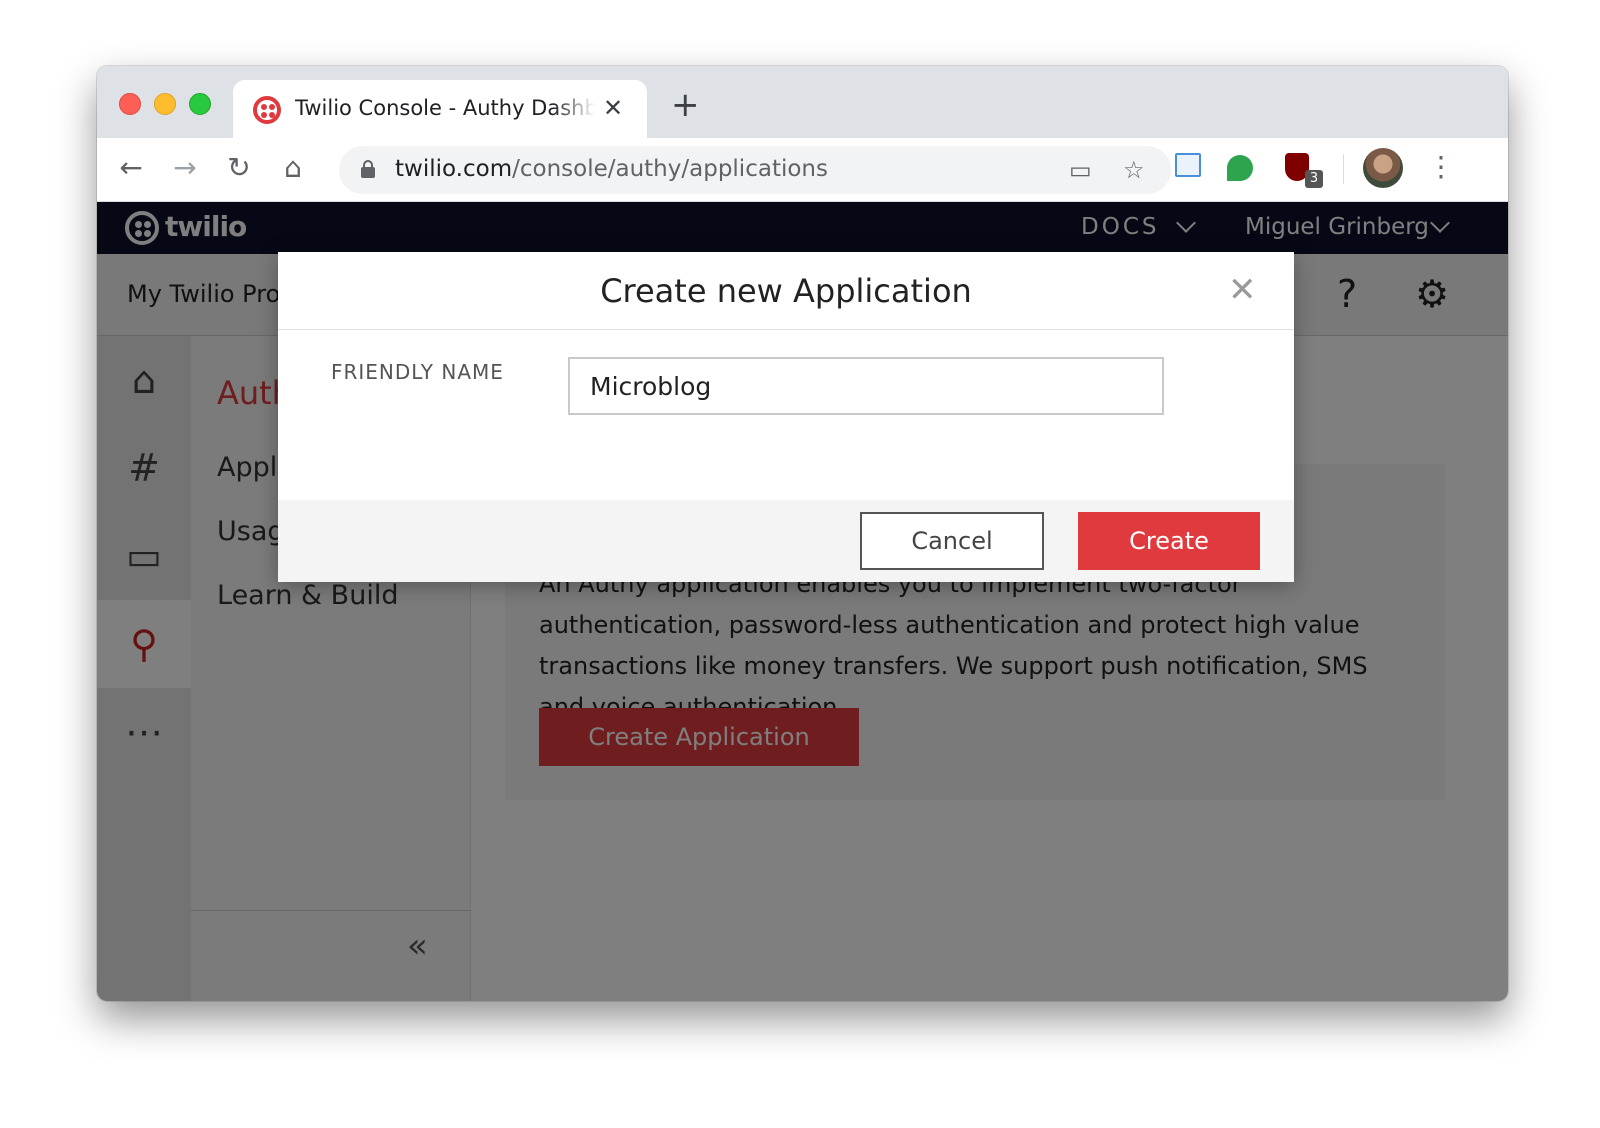 Image resolution: width=1600 pixels, height=1128 pixels. What do you see at coordinates (1240, 168) in the screenshot?
I see `chat-extension-icon` at bounding box center [1240, 168].